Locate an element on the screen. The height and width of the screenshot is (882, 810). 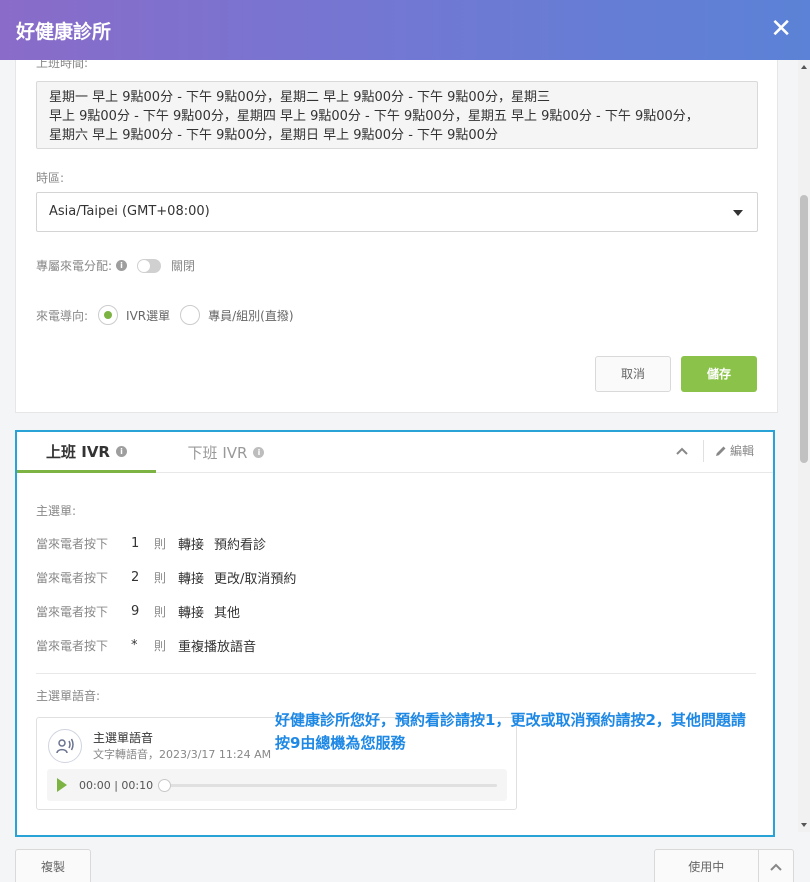
dedicated-routing-row: 專屬來電分配: i 關閉 is located at coordinates (115, 265).